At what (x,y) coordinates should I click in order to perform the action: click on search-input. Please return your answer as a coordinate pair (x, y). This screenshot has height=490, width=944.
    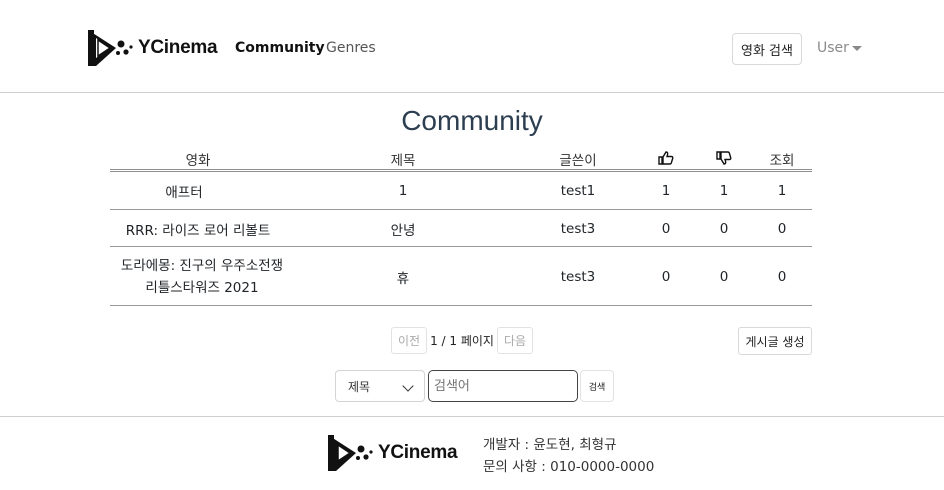
    Looking at the image, I should click on (503, 386).